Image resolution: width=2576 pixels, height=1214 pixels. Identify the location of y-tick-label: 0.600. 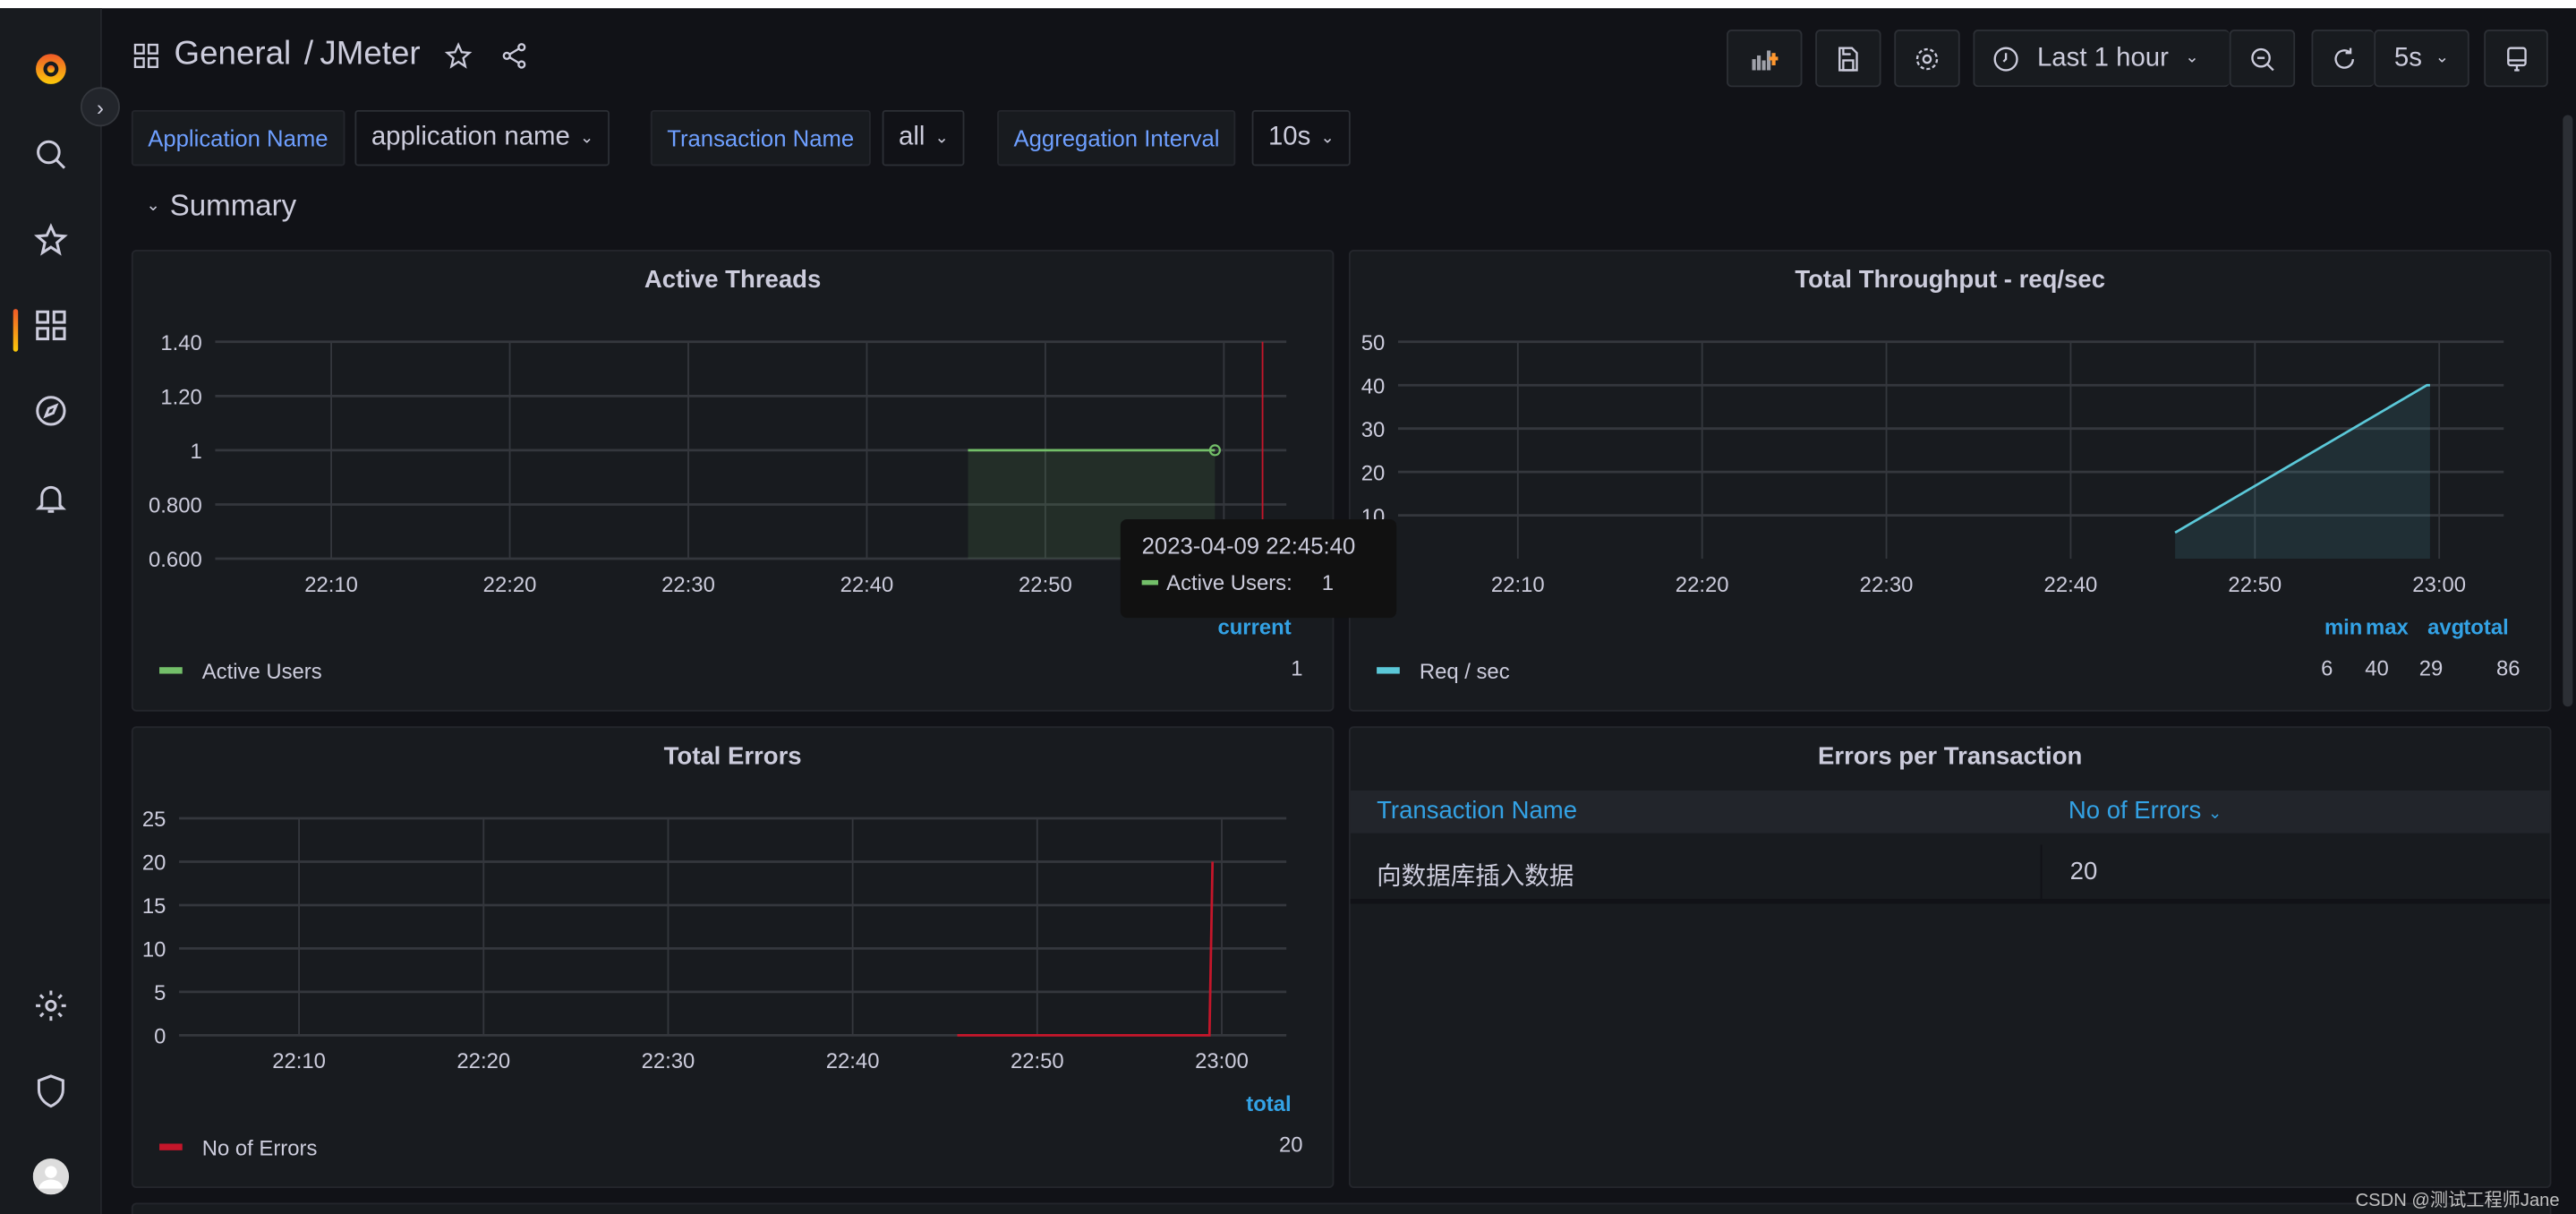
(175, 560).